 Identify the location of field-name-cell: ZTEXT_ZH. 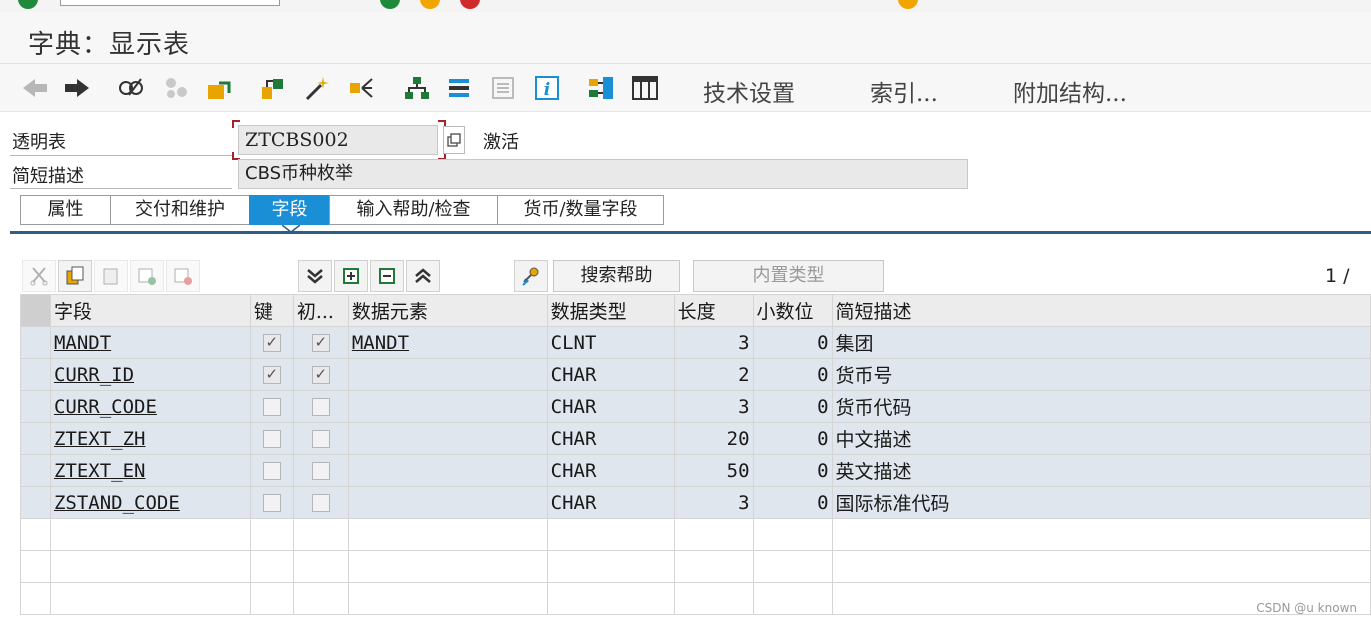
(150, 438).